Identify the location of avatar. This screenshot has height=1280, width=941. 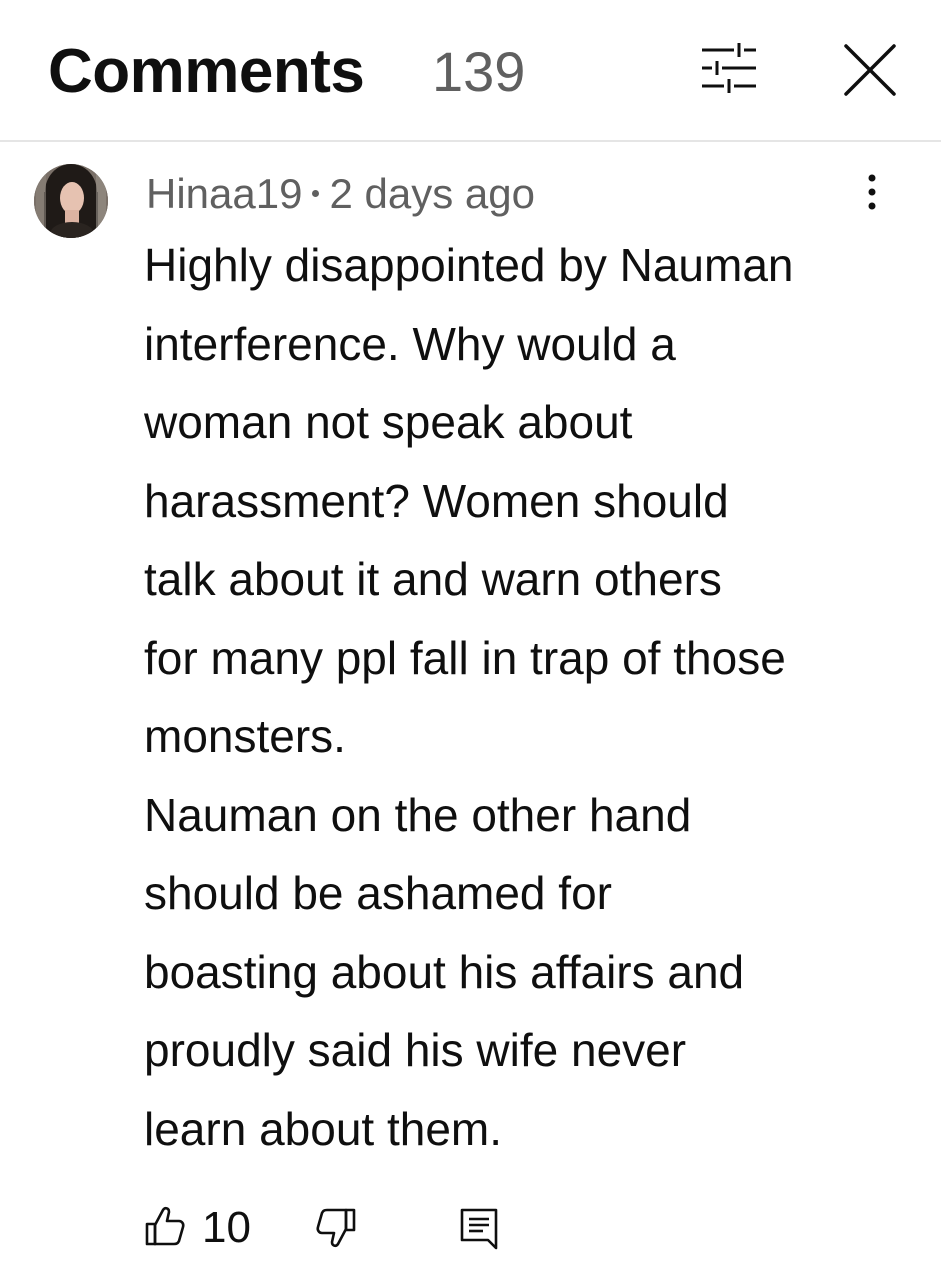
(71, 201).